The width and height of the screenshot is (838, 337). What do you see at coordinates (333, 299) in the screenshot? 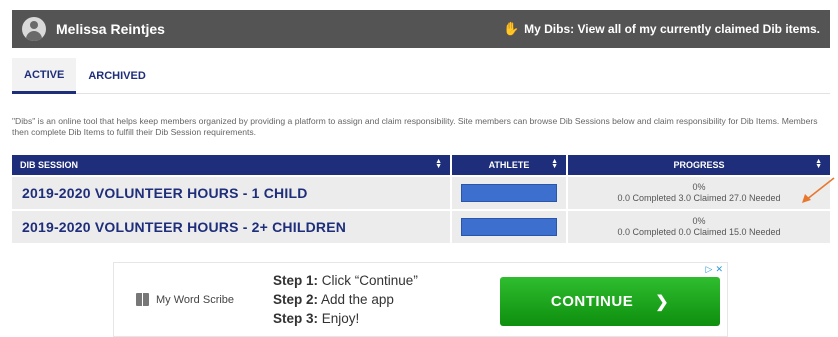
I see `ad-step: Step 2: Add the app` at bounding box center [333, 299].